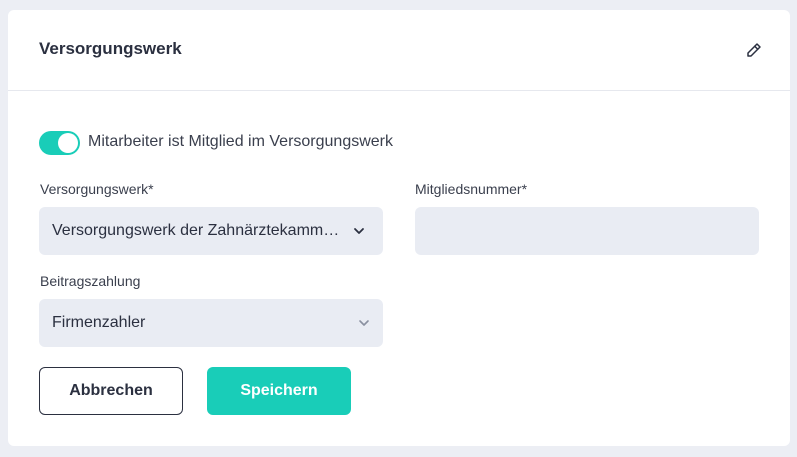  What do you see at coordinates (111, 391) in the screenshot?
I see `cancel-button: Abbrechen` at bounding box center [111, 391].